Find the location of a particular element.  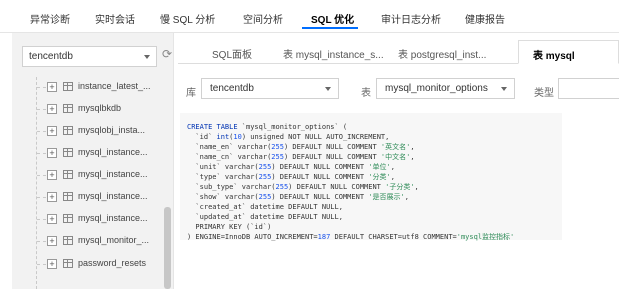

tab-audit-log: 审计日志分析 is located at coordinates (411, 18).